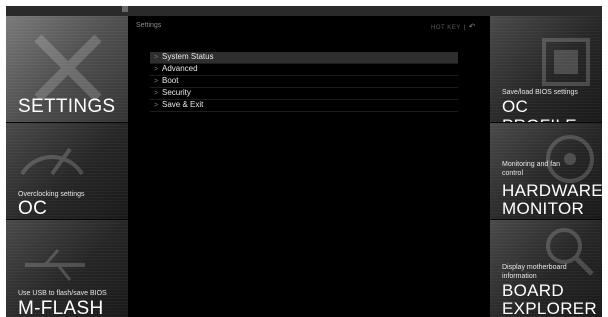  What do you see at coordinates (125, 9) in the screenshot?
I see `msi-logo-icon` at bounding box center [125, 9].